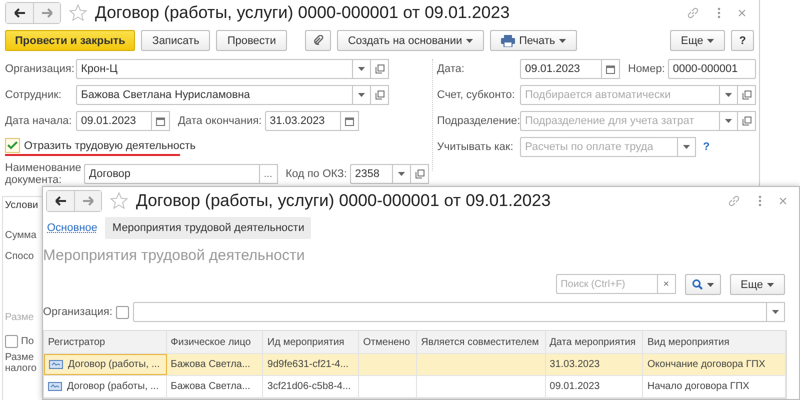 The height and width of the screenshot is (400, 800). Describe the element at coordinates (251, 40) in the screenshot. I see `toolbar-button: Провести` at that location.